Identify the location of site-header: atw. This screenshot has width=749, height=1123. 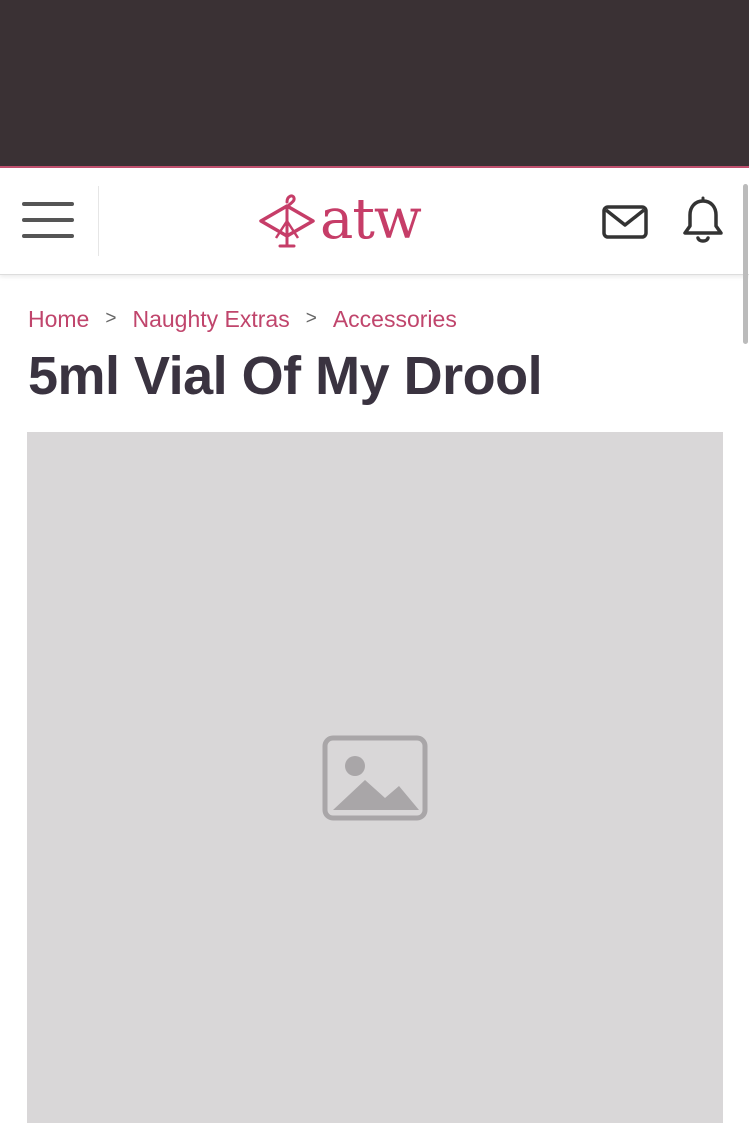
(374, 221).